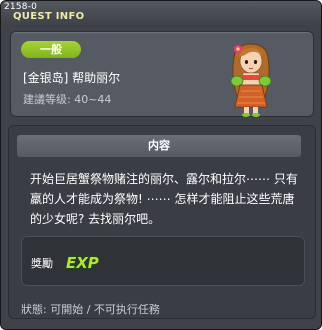  I want to click on quest-level-requirement: 建議等级: 40~44, so click(67, 99).